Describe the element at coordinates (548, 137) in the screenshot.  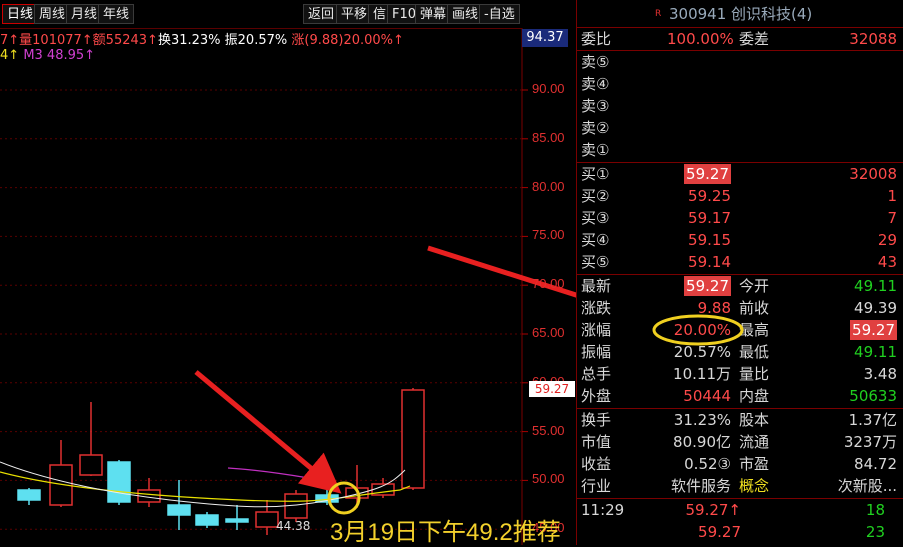
I see `price-tick-label: 85.00` at that location.